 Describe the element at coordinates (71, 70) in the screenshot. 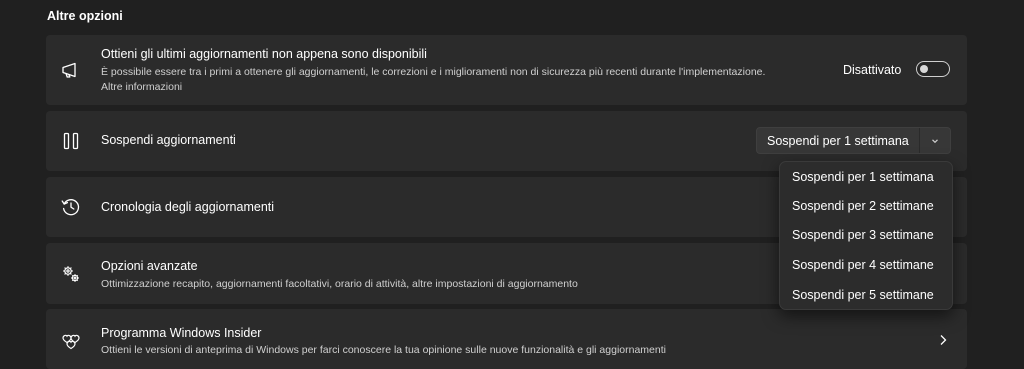

I see `megaphone-icon` at that location.